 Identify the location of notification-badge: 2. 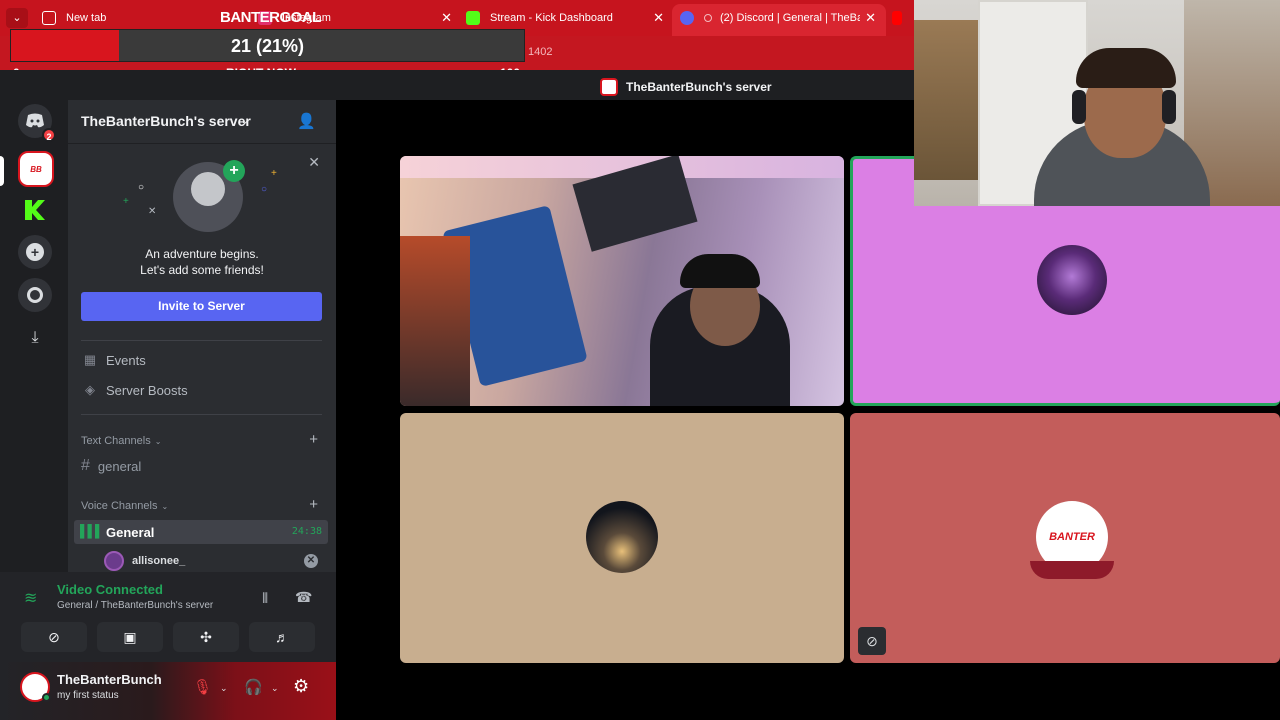
(49, 135).